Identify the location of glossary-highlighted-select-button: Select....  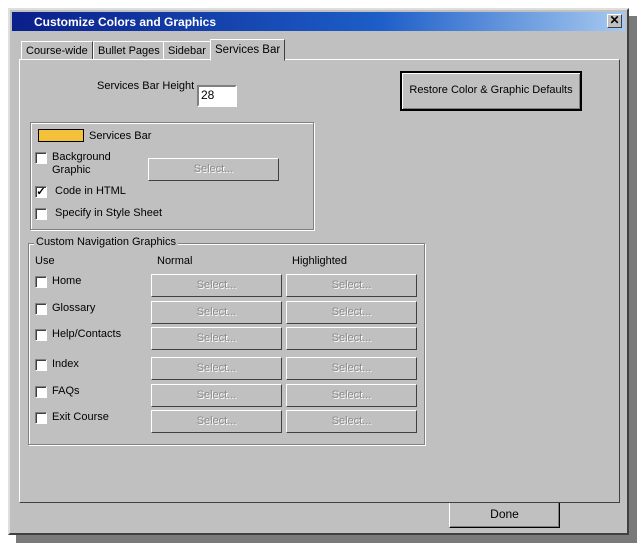
(351, 312).